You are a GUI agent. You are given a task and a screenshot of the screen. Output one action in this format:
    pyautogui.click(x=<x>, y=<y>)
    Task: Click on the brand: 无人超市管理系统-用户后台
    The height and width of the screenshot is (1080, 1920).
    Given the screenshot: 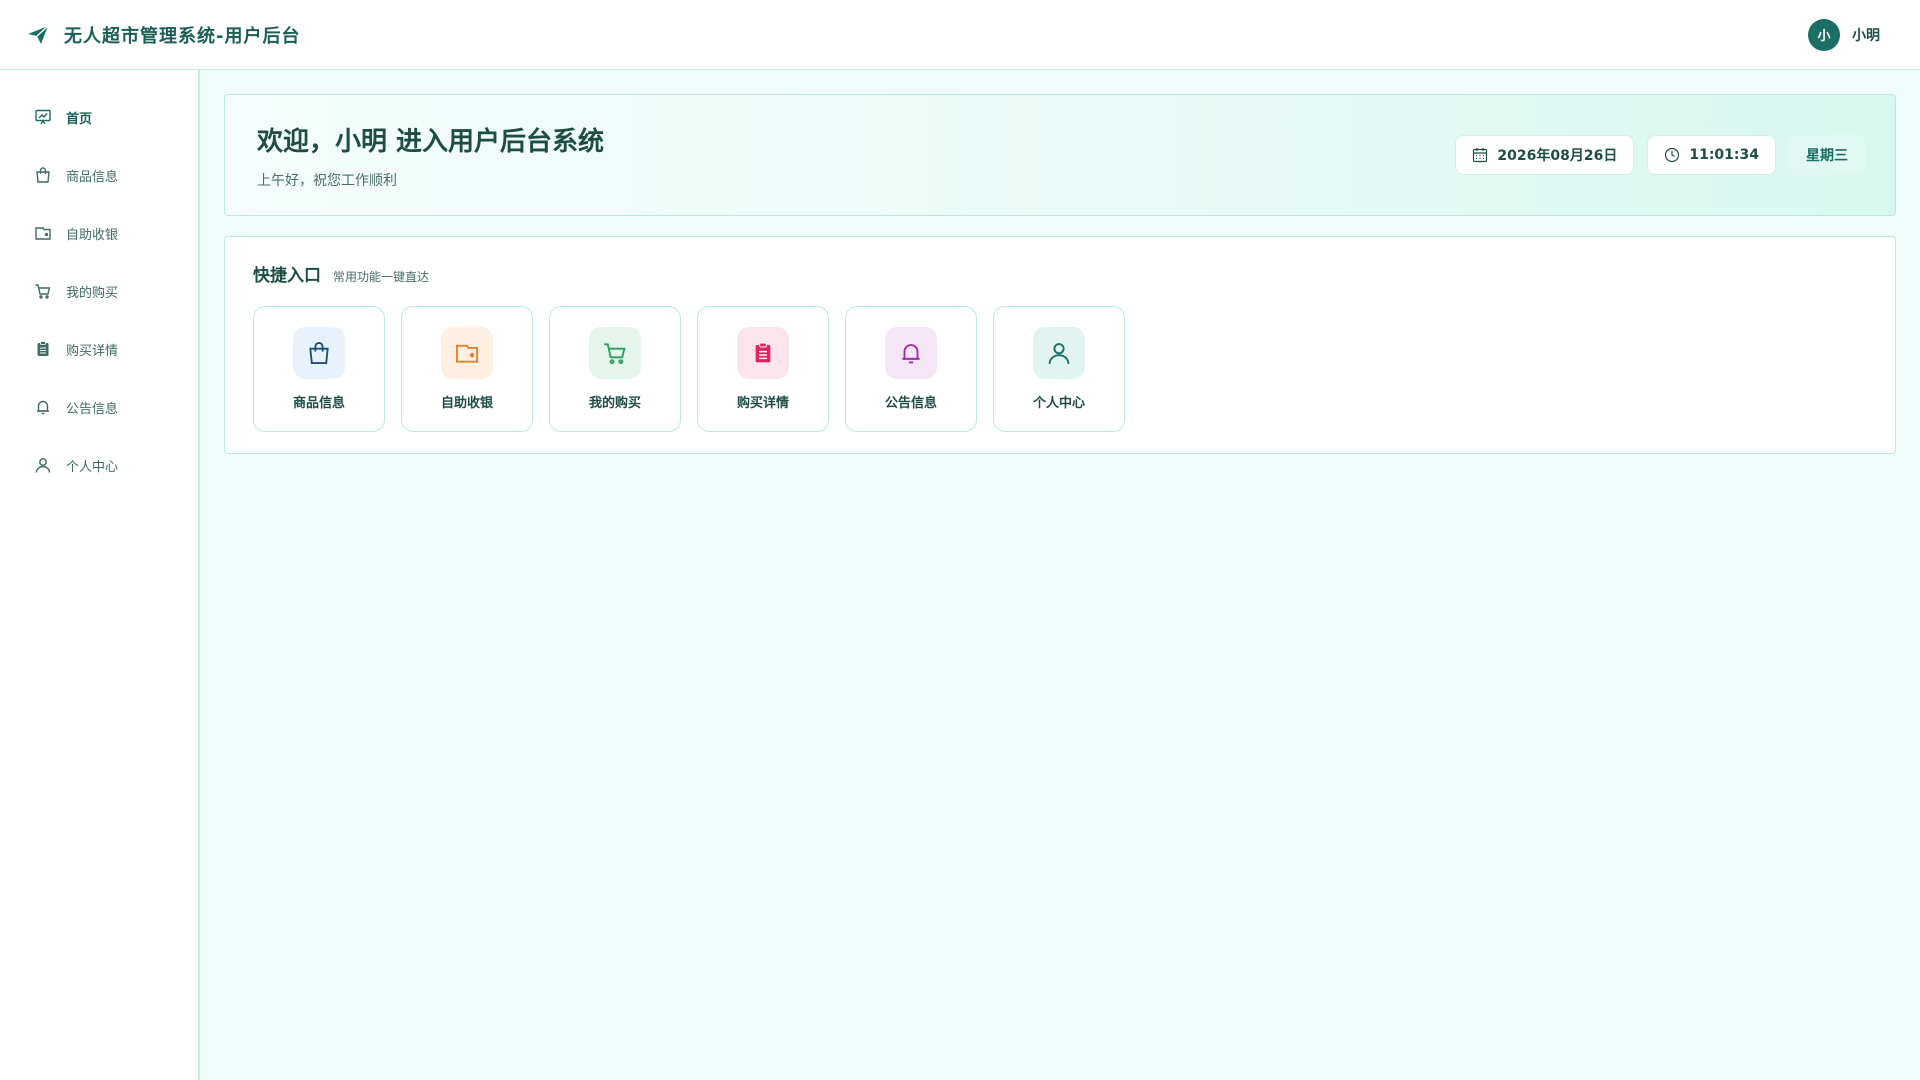 What is the action you would take?
    pyautogui.click(x=163, y=35)
    